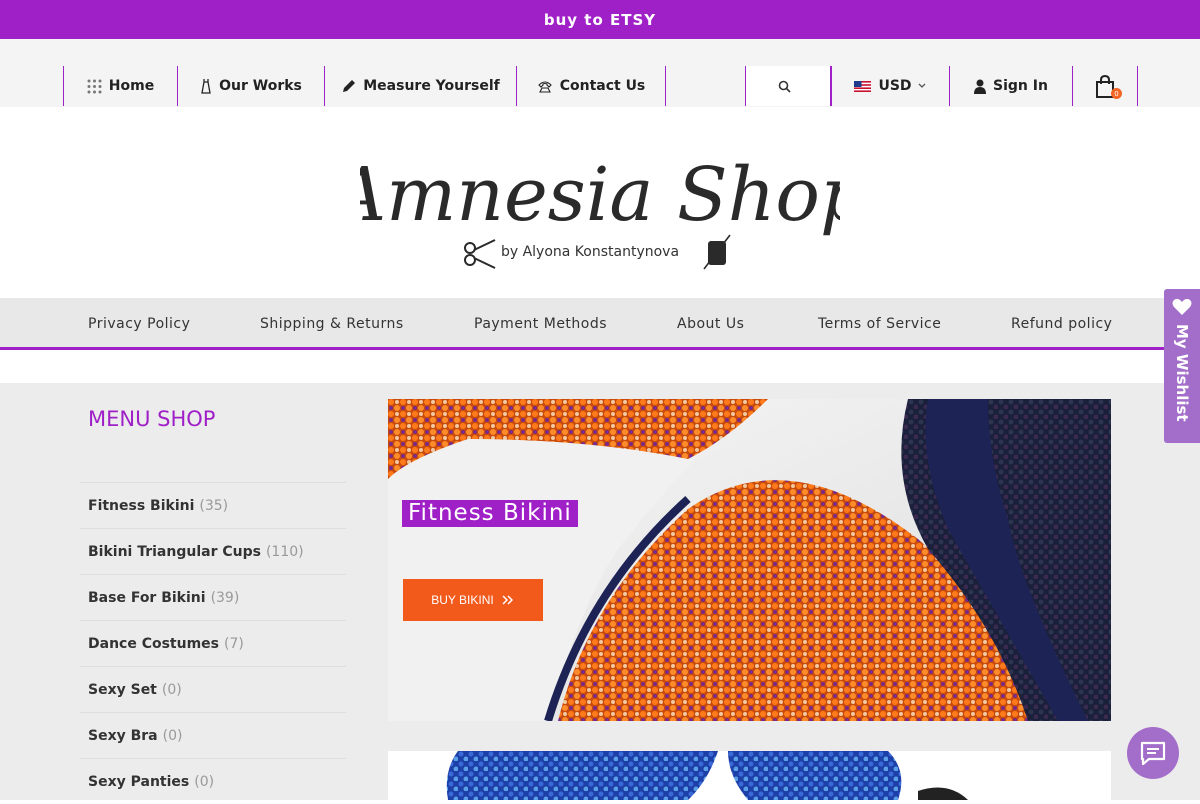 This screenshot has height=804, width=1200. What do you see at coordinates (490, 513) in the screenshot?
I see `banner-title: Fitness Bikini` at bounding box center [490, 513].